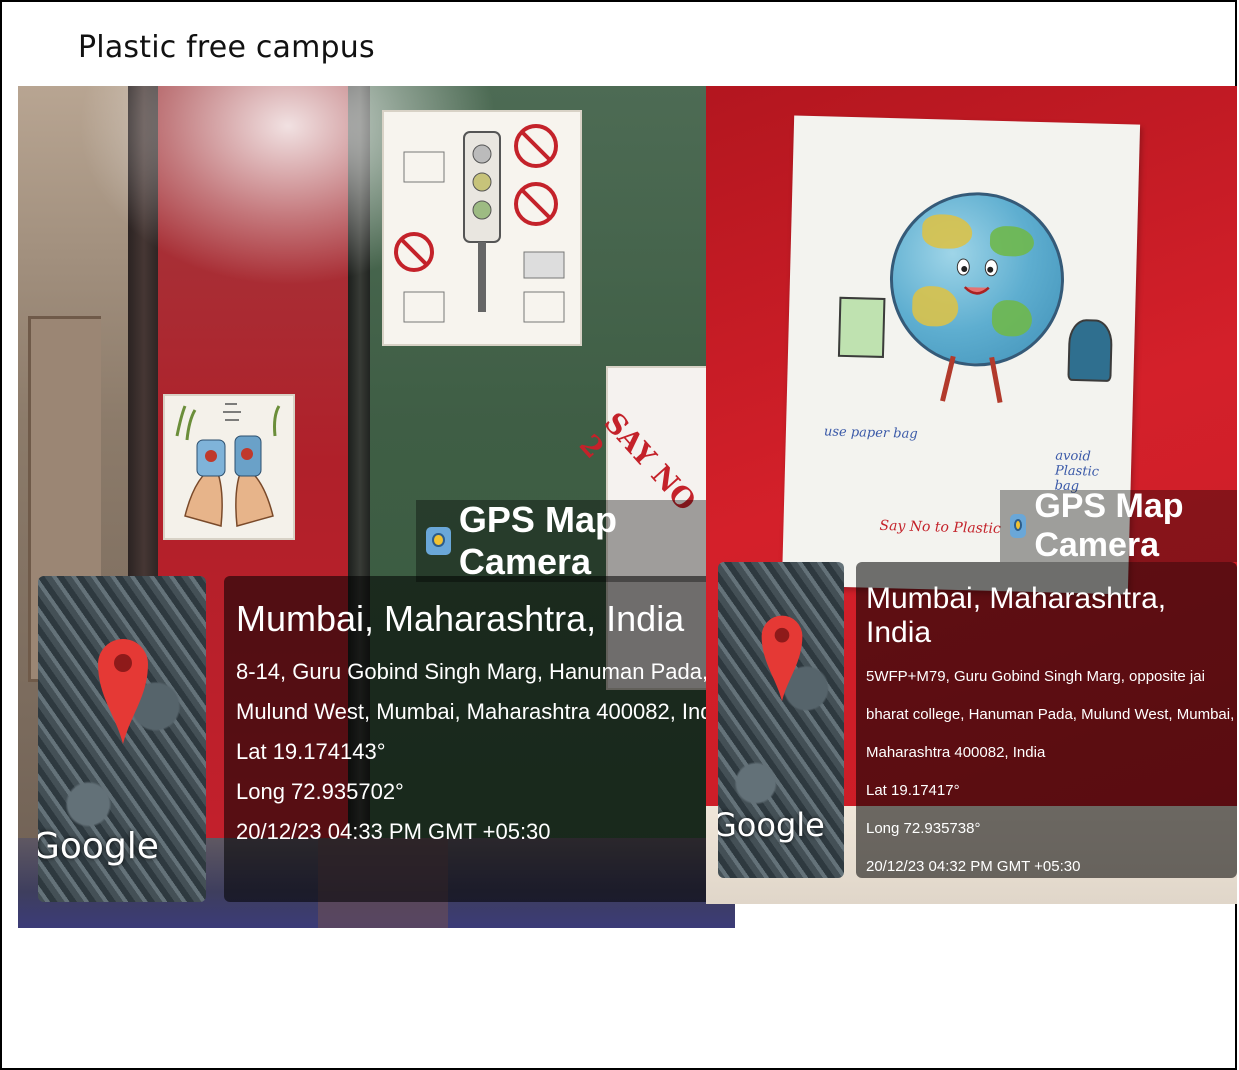 Image resolution: width=1239 pixels, height=1070 pixels. I want to click on latitude: Lat 19.17417°, so click(913, 790).